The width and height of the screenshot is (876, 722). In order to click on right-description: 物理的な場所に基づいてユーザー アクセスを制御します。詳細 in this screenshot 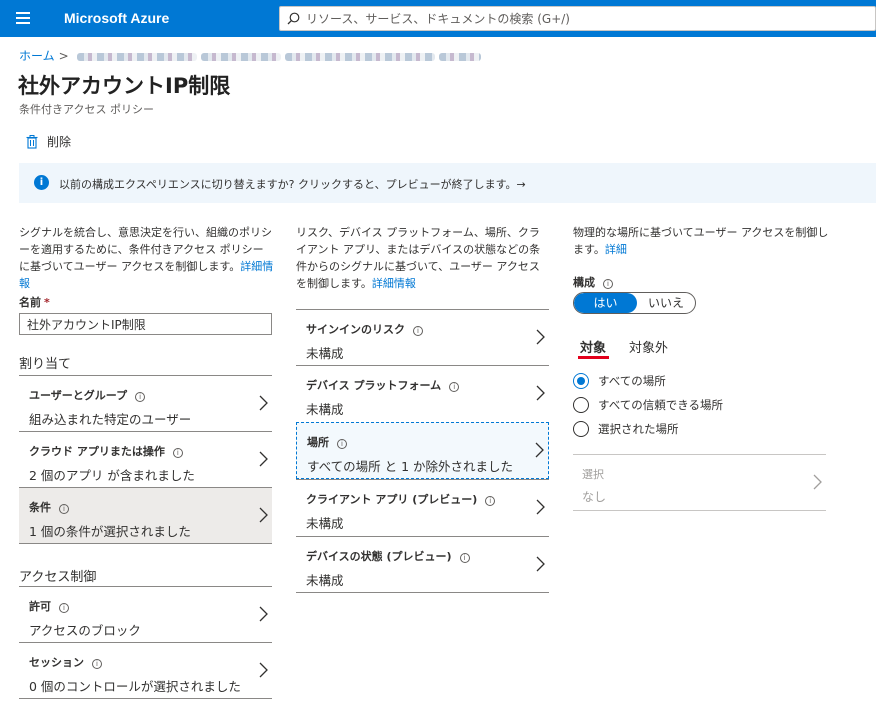, I will do `click(703, 241)`.